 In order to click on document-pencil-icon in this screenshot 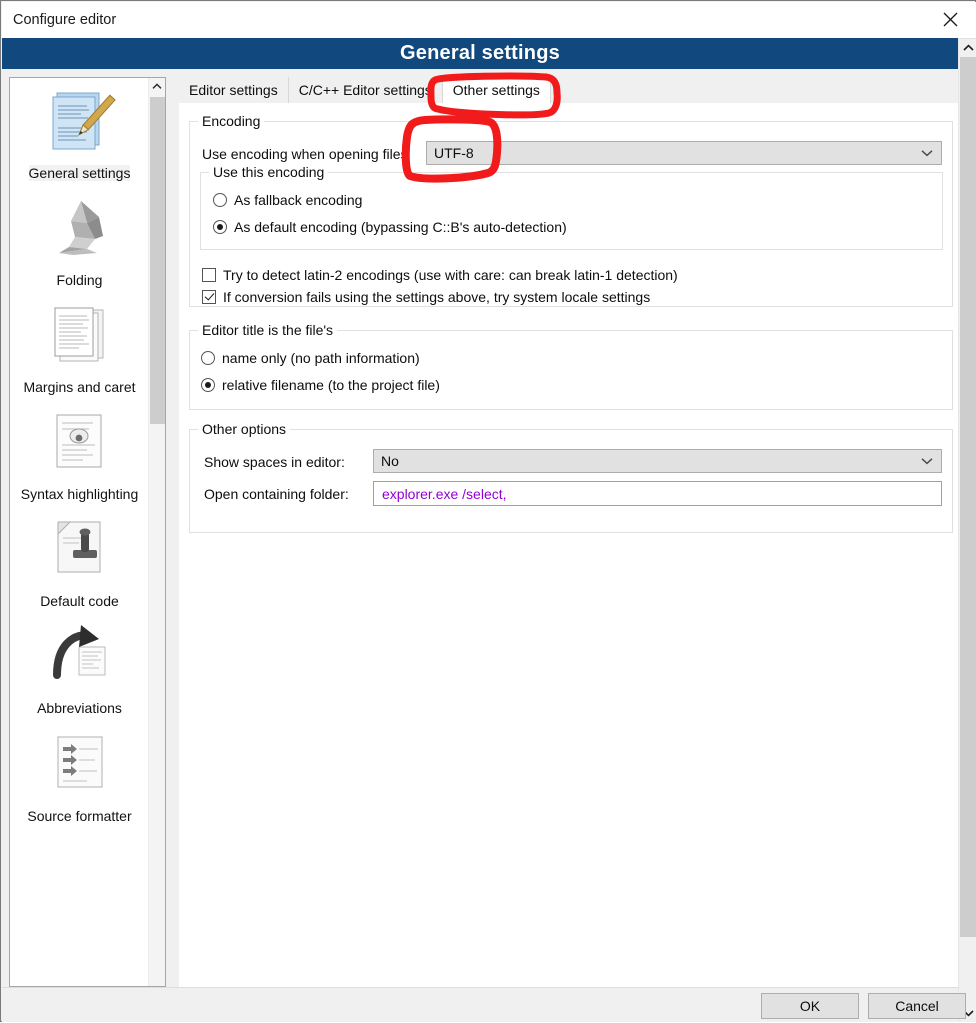, I will do `click(80, 121)`.